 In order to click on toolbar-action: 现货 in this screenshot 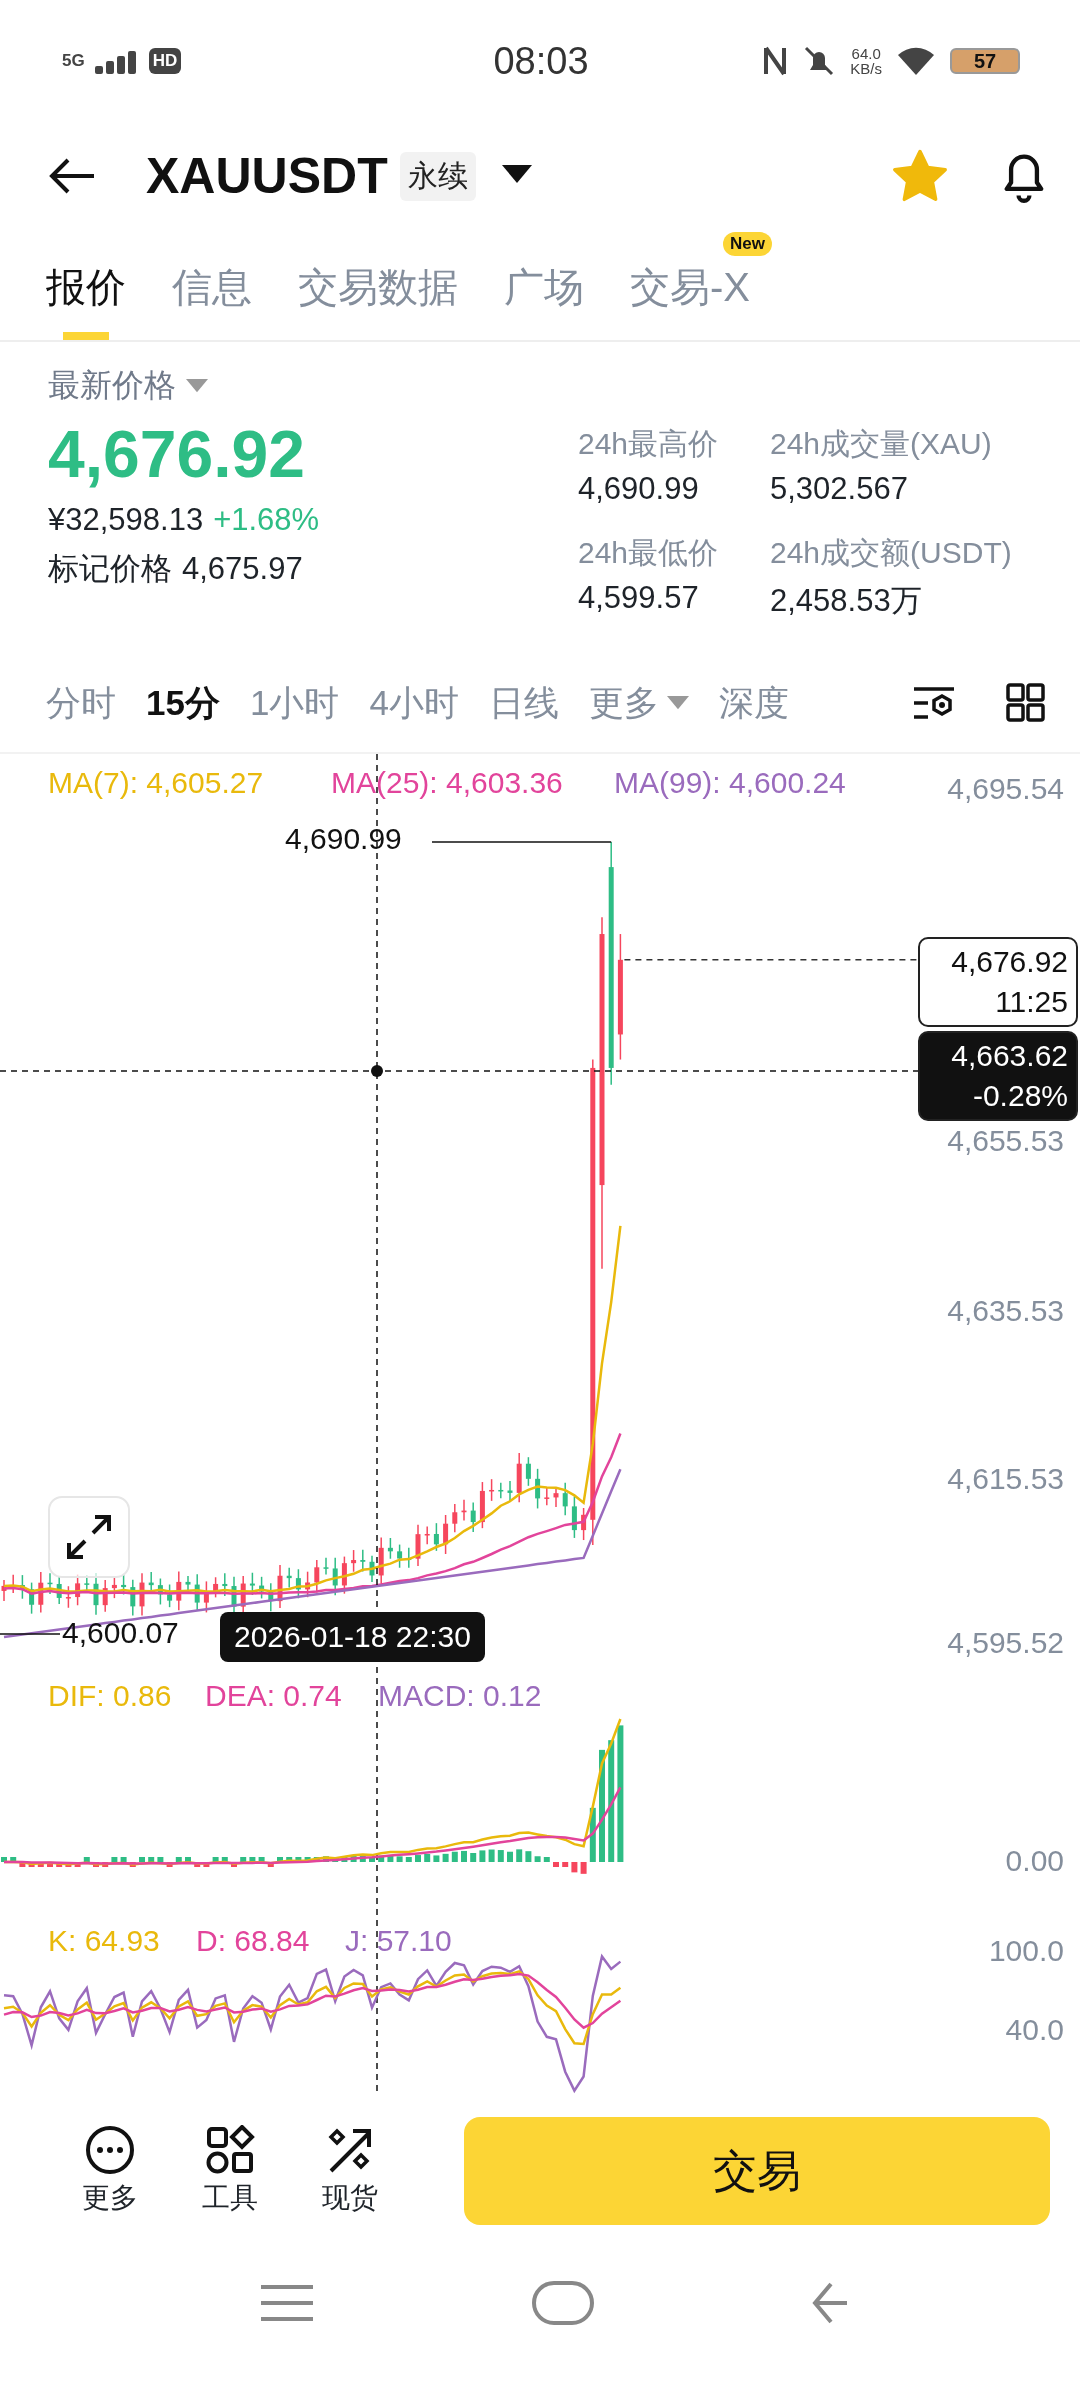, I will do `click(350, 2171)`.